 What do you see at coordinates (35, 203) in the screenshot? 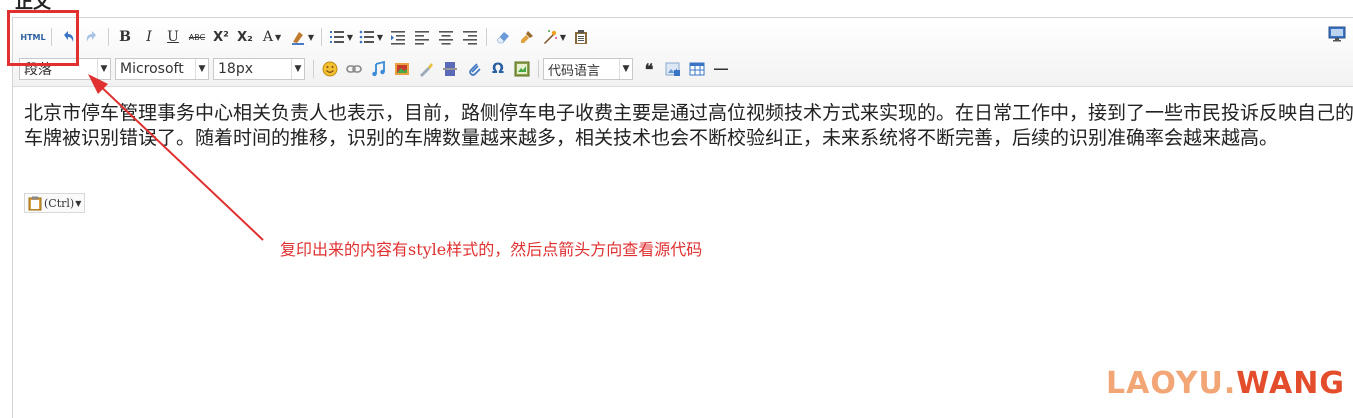
I see `clipboard-icon` at bounding box center [35, 203].